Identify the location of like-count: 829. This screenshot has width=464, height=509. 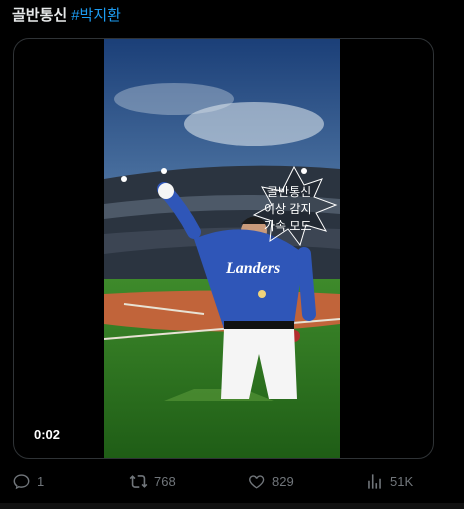
(283, 481).